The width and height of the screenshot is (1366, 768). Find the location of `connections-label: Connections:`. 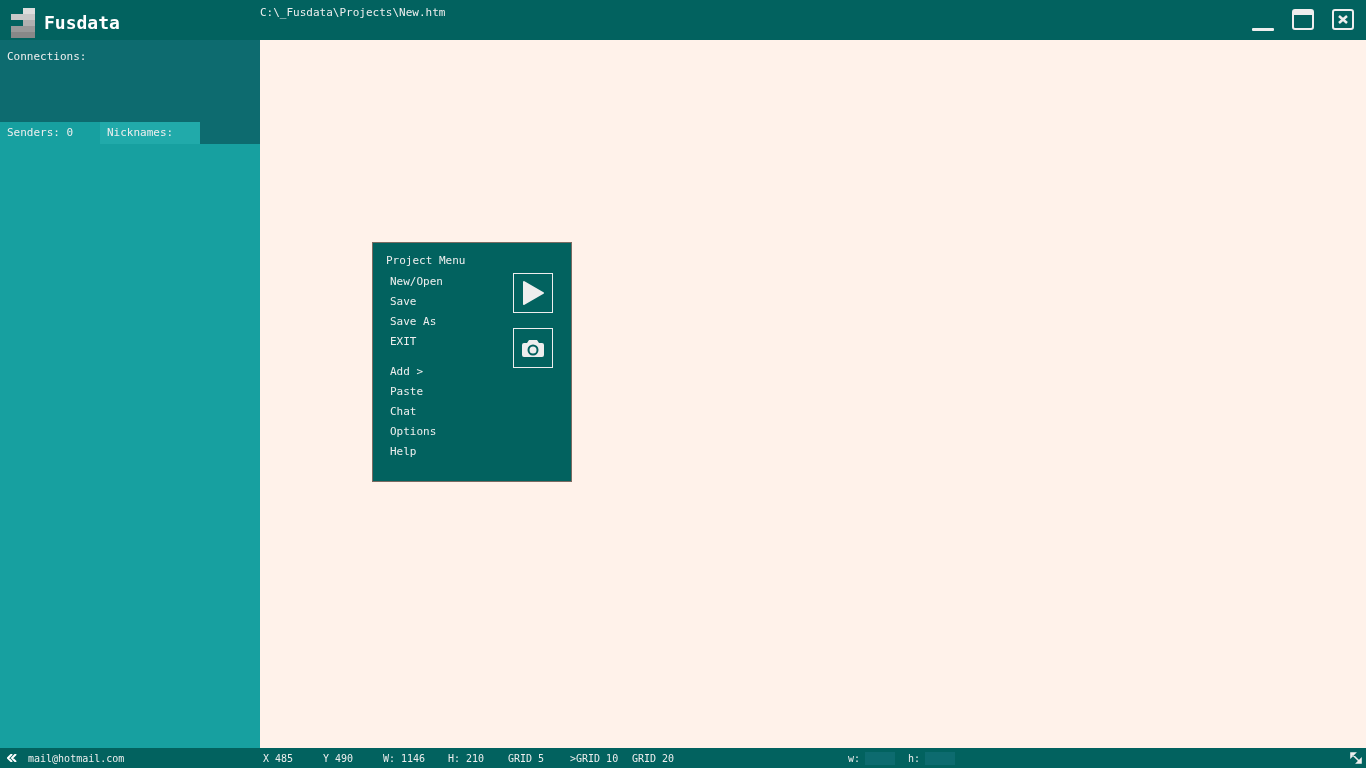

connections-label: Connections: is located at coordinates (47, 56).